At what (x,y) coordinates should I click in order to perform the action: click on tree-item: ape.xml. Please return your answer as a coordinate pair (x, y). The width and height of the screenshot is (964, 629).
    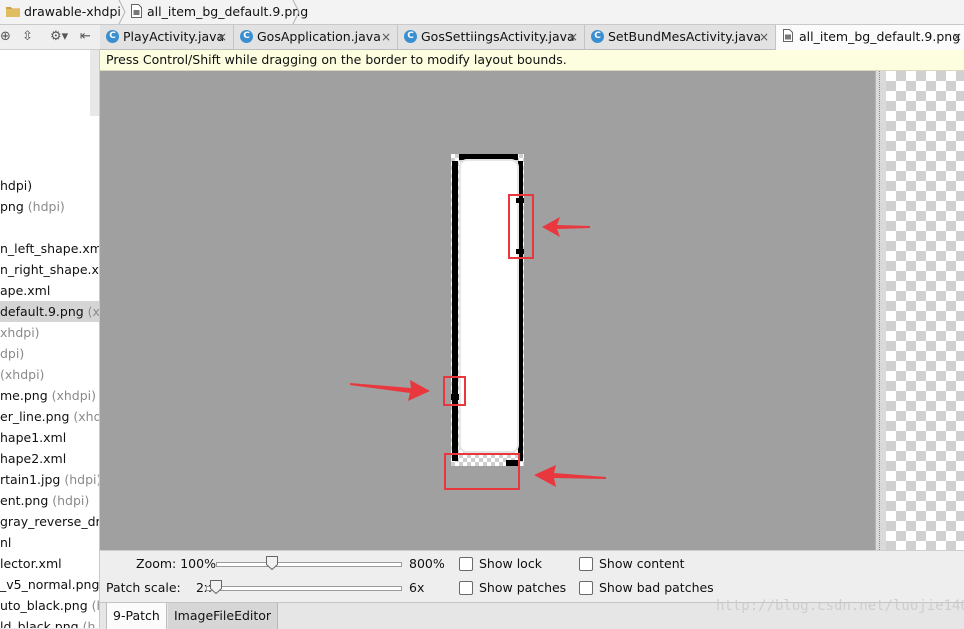
    Looking at the image, I should click on (25, 290).